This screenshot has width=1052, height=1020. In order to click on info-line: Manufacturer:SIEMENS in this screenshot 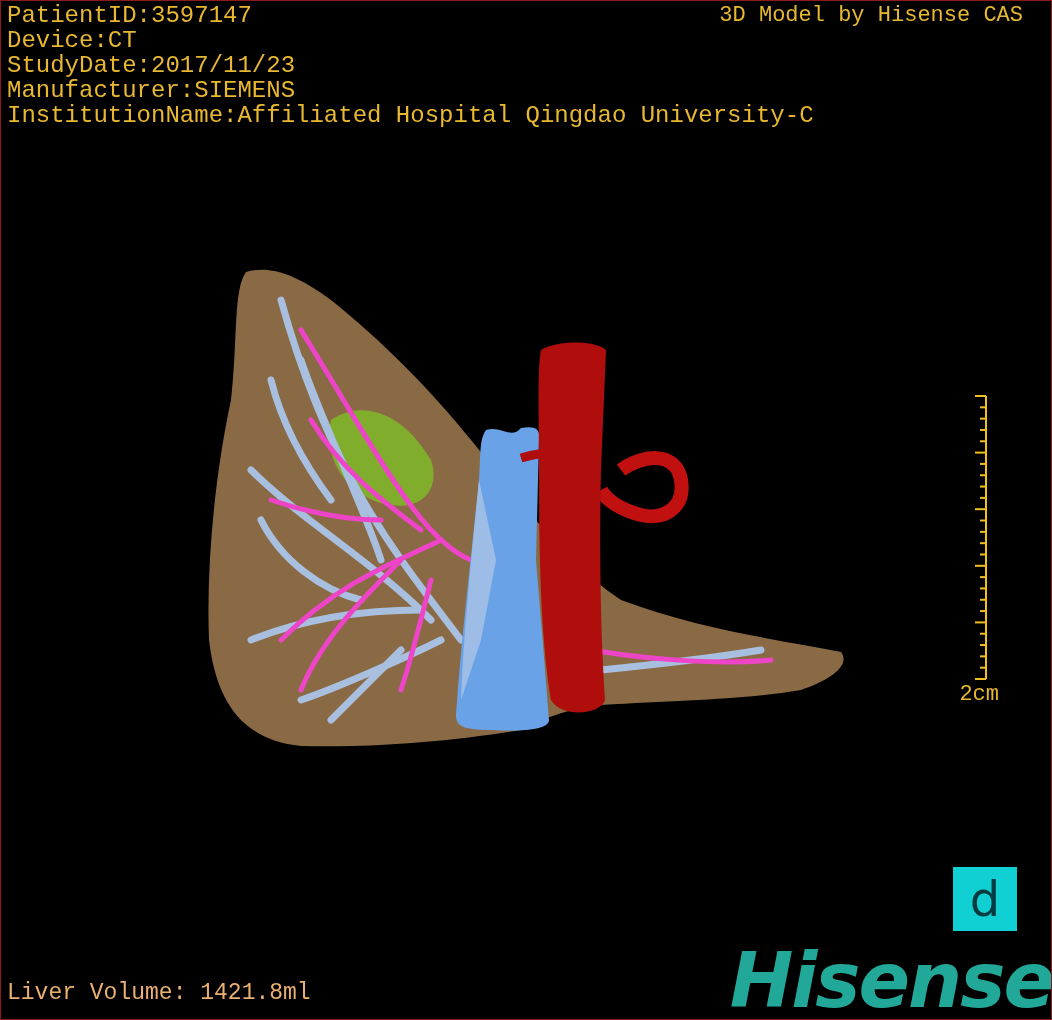, I will do `click(151, 90)`.